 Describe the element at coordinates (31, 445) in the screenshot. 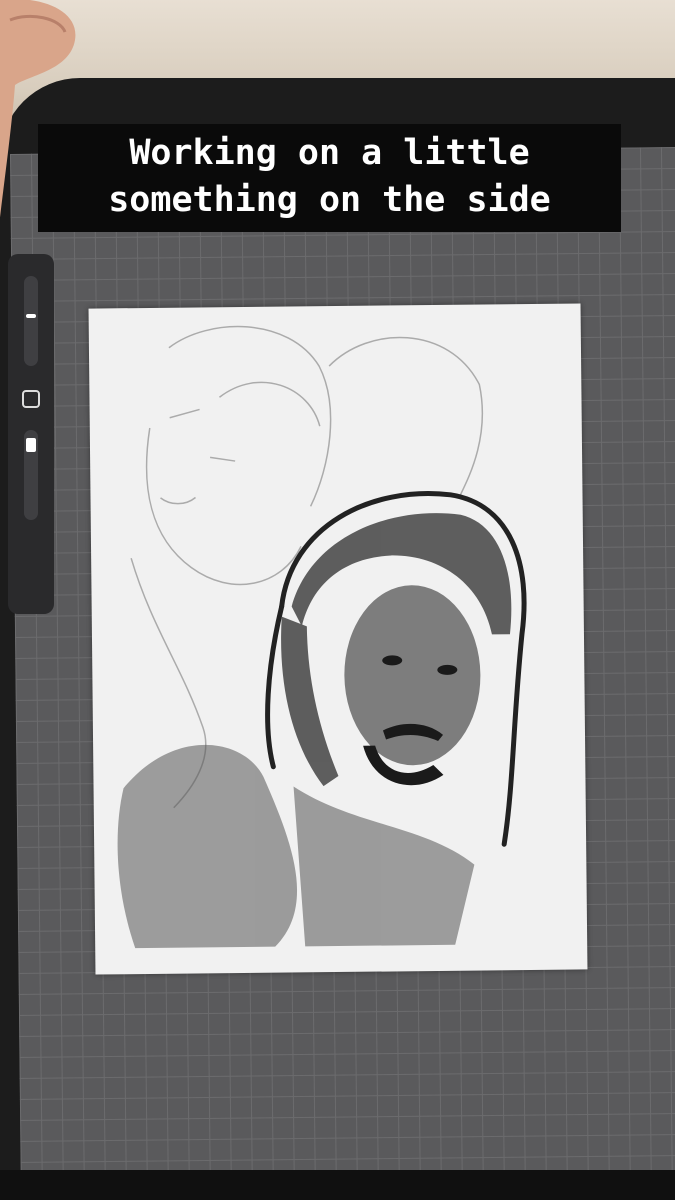

I see `opacity-knob` at that location.